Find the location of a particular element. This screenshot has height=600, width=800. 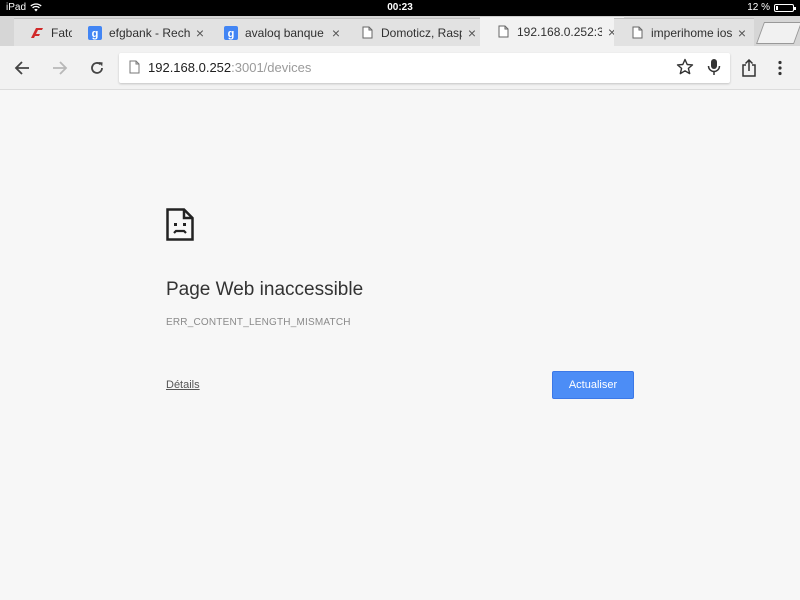

share-button is located at coordinates (749, 68).